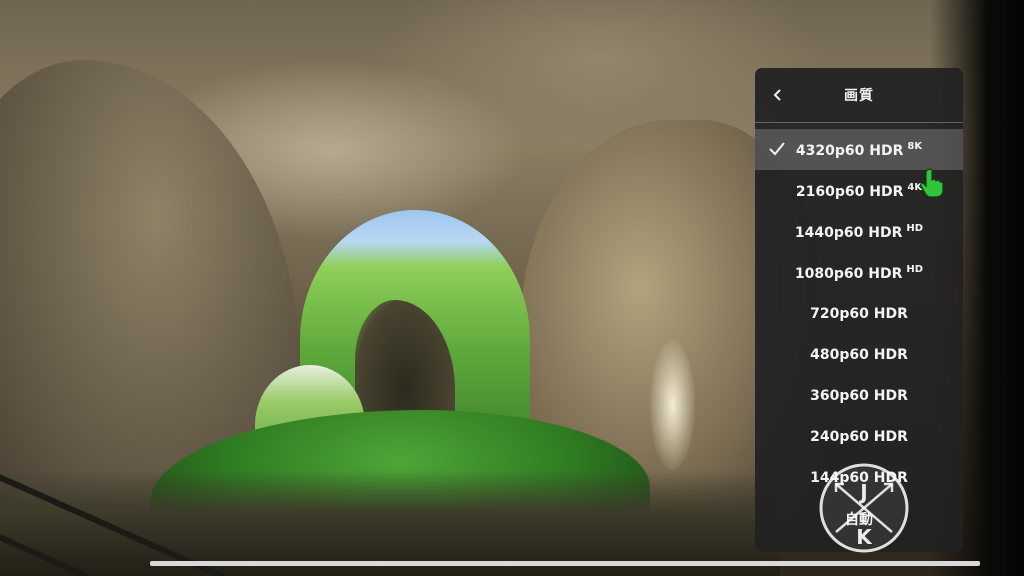  I want to click on checkmark-icon, so click(777, 149).